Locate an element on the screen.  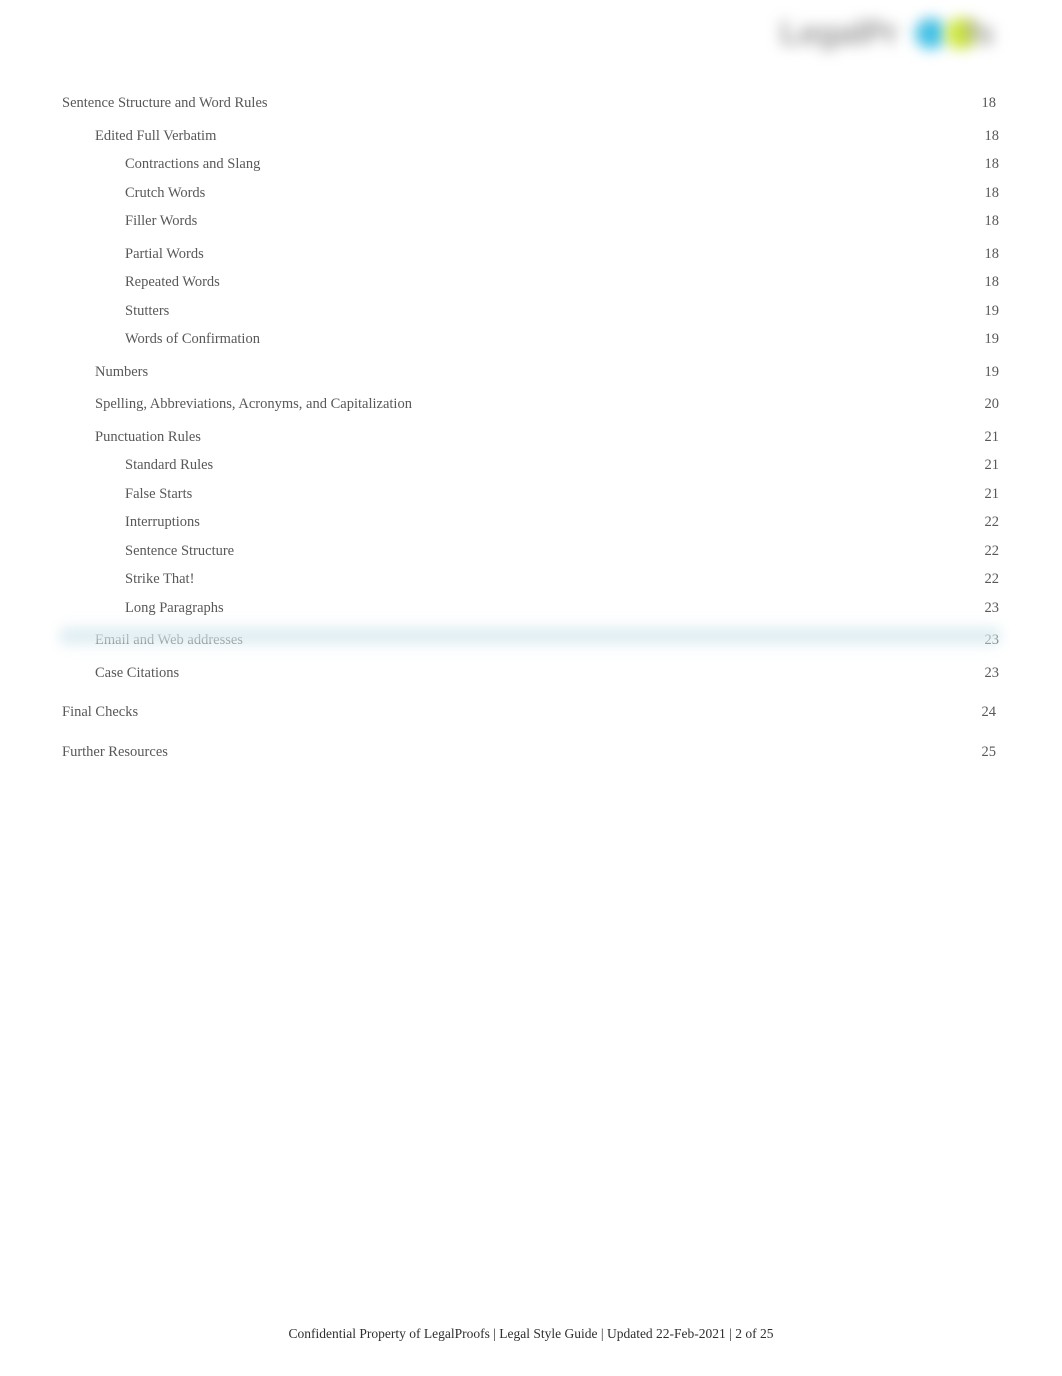
toc-entry: Contractions and Slang 18 is located at coordinates (530, 164).